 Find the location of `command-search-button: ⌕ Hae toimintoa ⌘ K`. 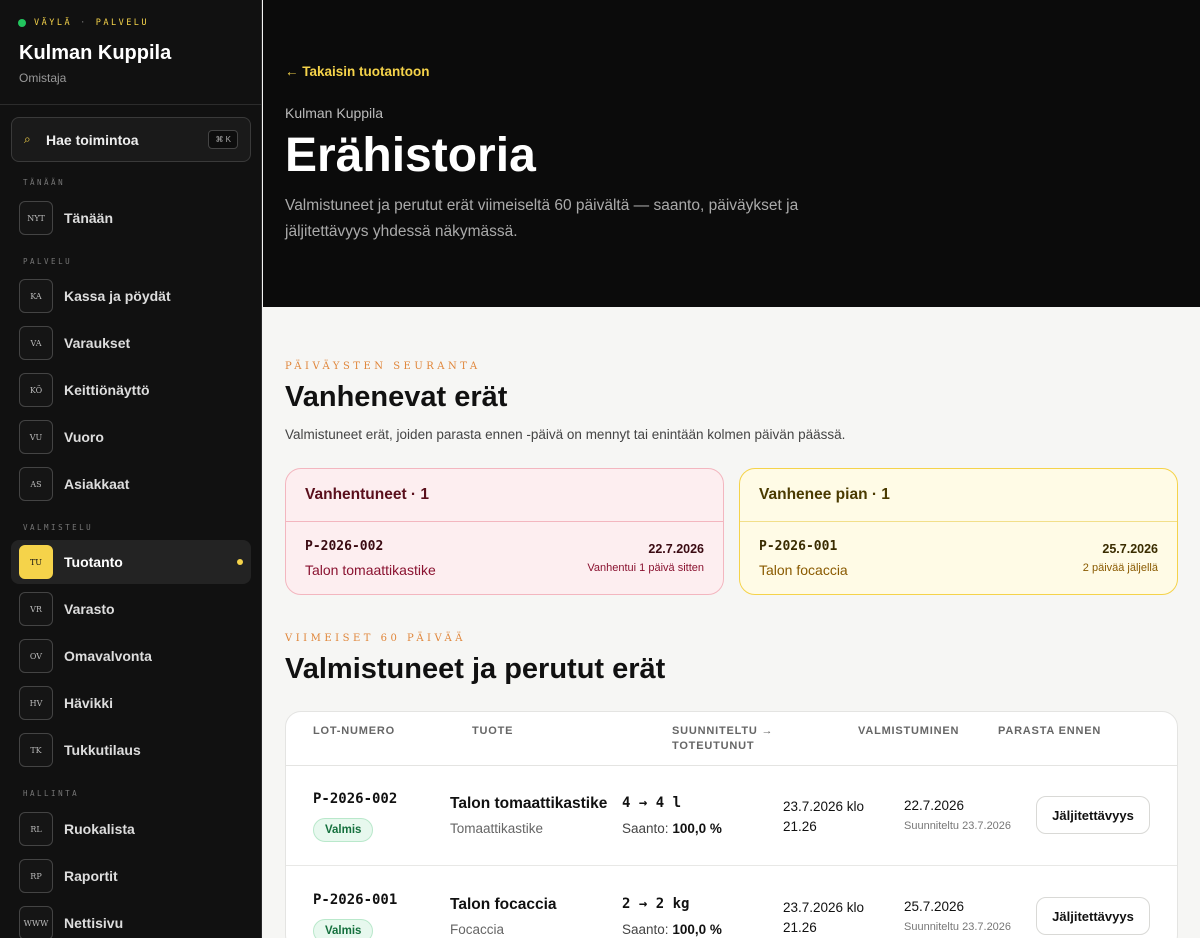

command-search-button: ⌕ Hae toimintoa ⌘ K is located at coordinates (131, 139).